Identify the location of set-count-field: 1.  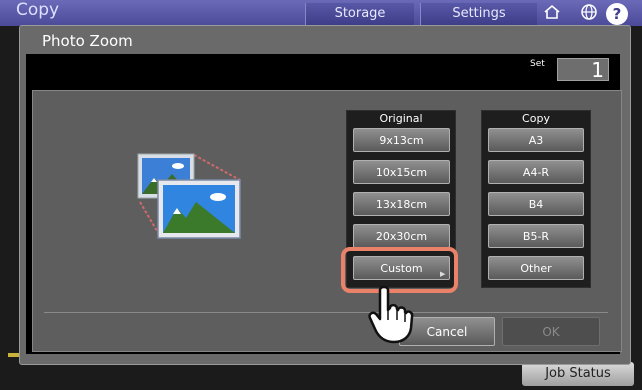
(583, 70).